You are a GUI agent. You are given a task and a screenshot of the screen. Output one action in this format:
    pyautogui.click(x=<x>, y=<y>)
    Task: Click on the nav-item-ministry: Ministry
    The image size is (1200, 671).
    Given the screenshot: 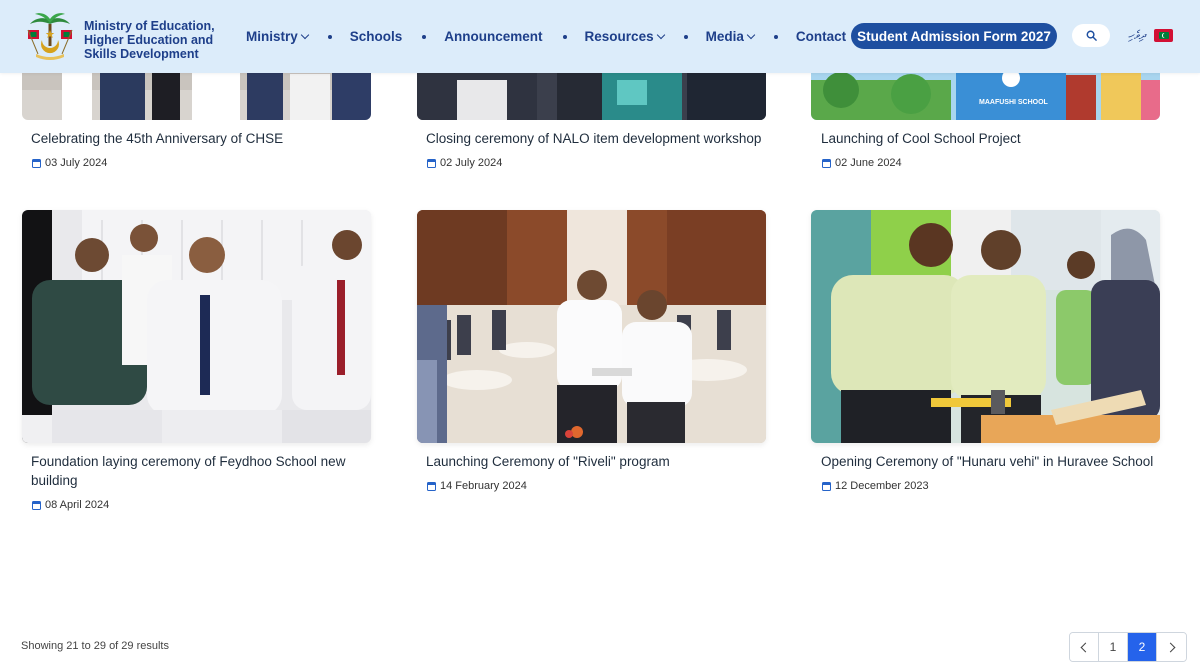 What is the action you would take?
    pyautogui.click(x=278, y=36)
    